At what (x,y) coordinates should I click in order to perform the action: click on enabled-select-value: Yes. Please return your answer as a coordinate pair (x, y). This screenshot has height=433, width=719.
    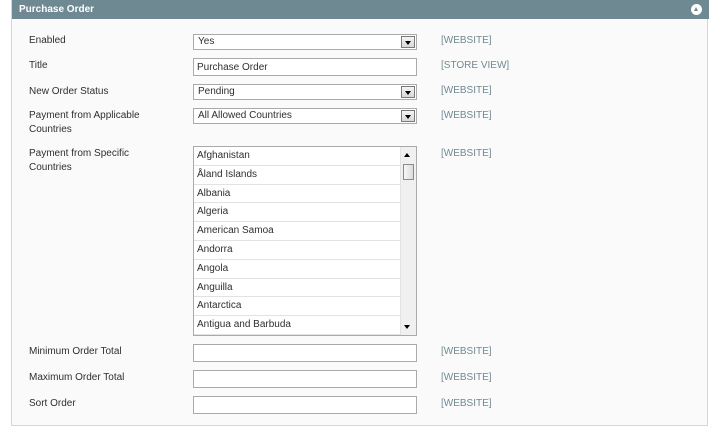
    Looking at the image, I should click on (206, 41).